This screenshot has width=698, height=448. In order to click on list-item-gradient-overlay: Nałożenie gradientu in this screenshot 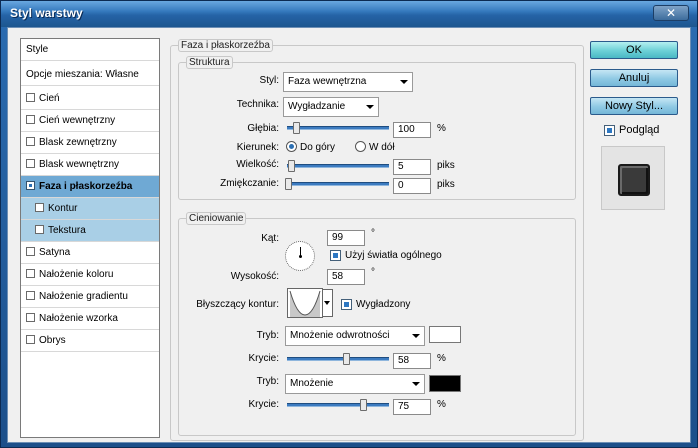, I will do `click(90, 297)`.